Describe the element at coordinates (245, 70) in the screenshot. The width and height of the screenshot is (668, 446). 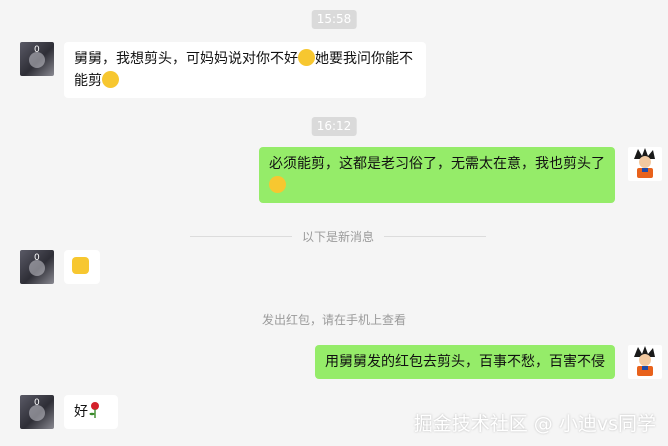
I see `message-bubble-incoming: 舅舅，我想剪头，可妈妈说对你不好 她要我问你能不能剪` at that location.